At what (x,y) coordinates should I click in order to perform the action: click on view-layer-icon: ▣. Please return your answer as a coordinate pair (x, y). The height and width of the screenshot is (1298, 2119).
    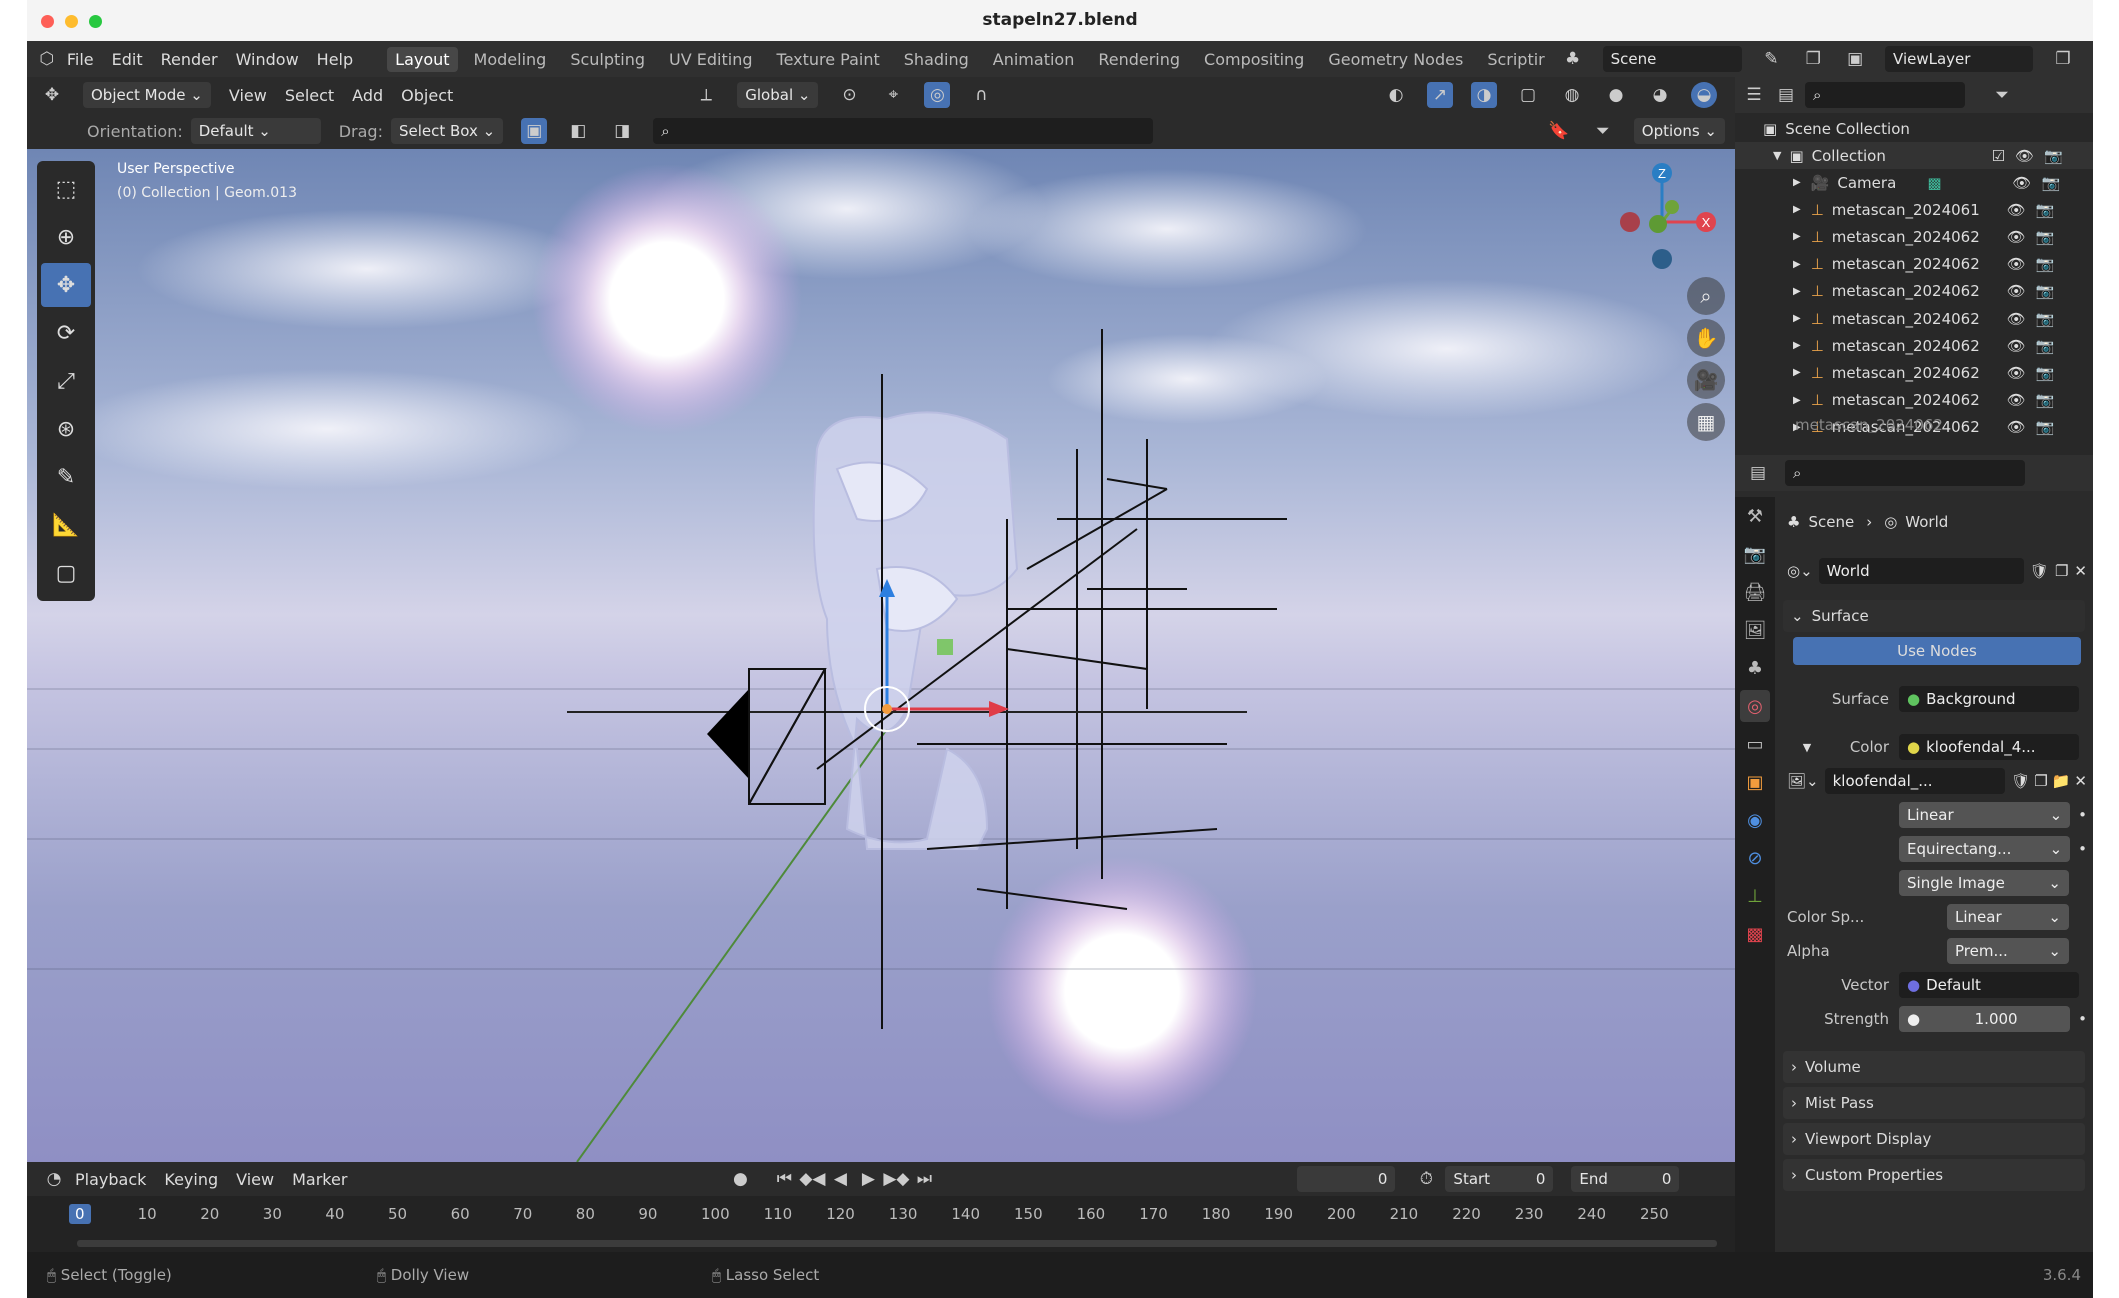
    Looking at the image, I should click on (1855, 59).